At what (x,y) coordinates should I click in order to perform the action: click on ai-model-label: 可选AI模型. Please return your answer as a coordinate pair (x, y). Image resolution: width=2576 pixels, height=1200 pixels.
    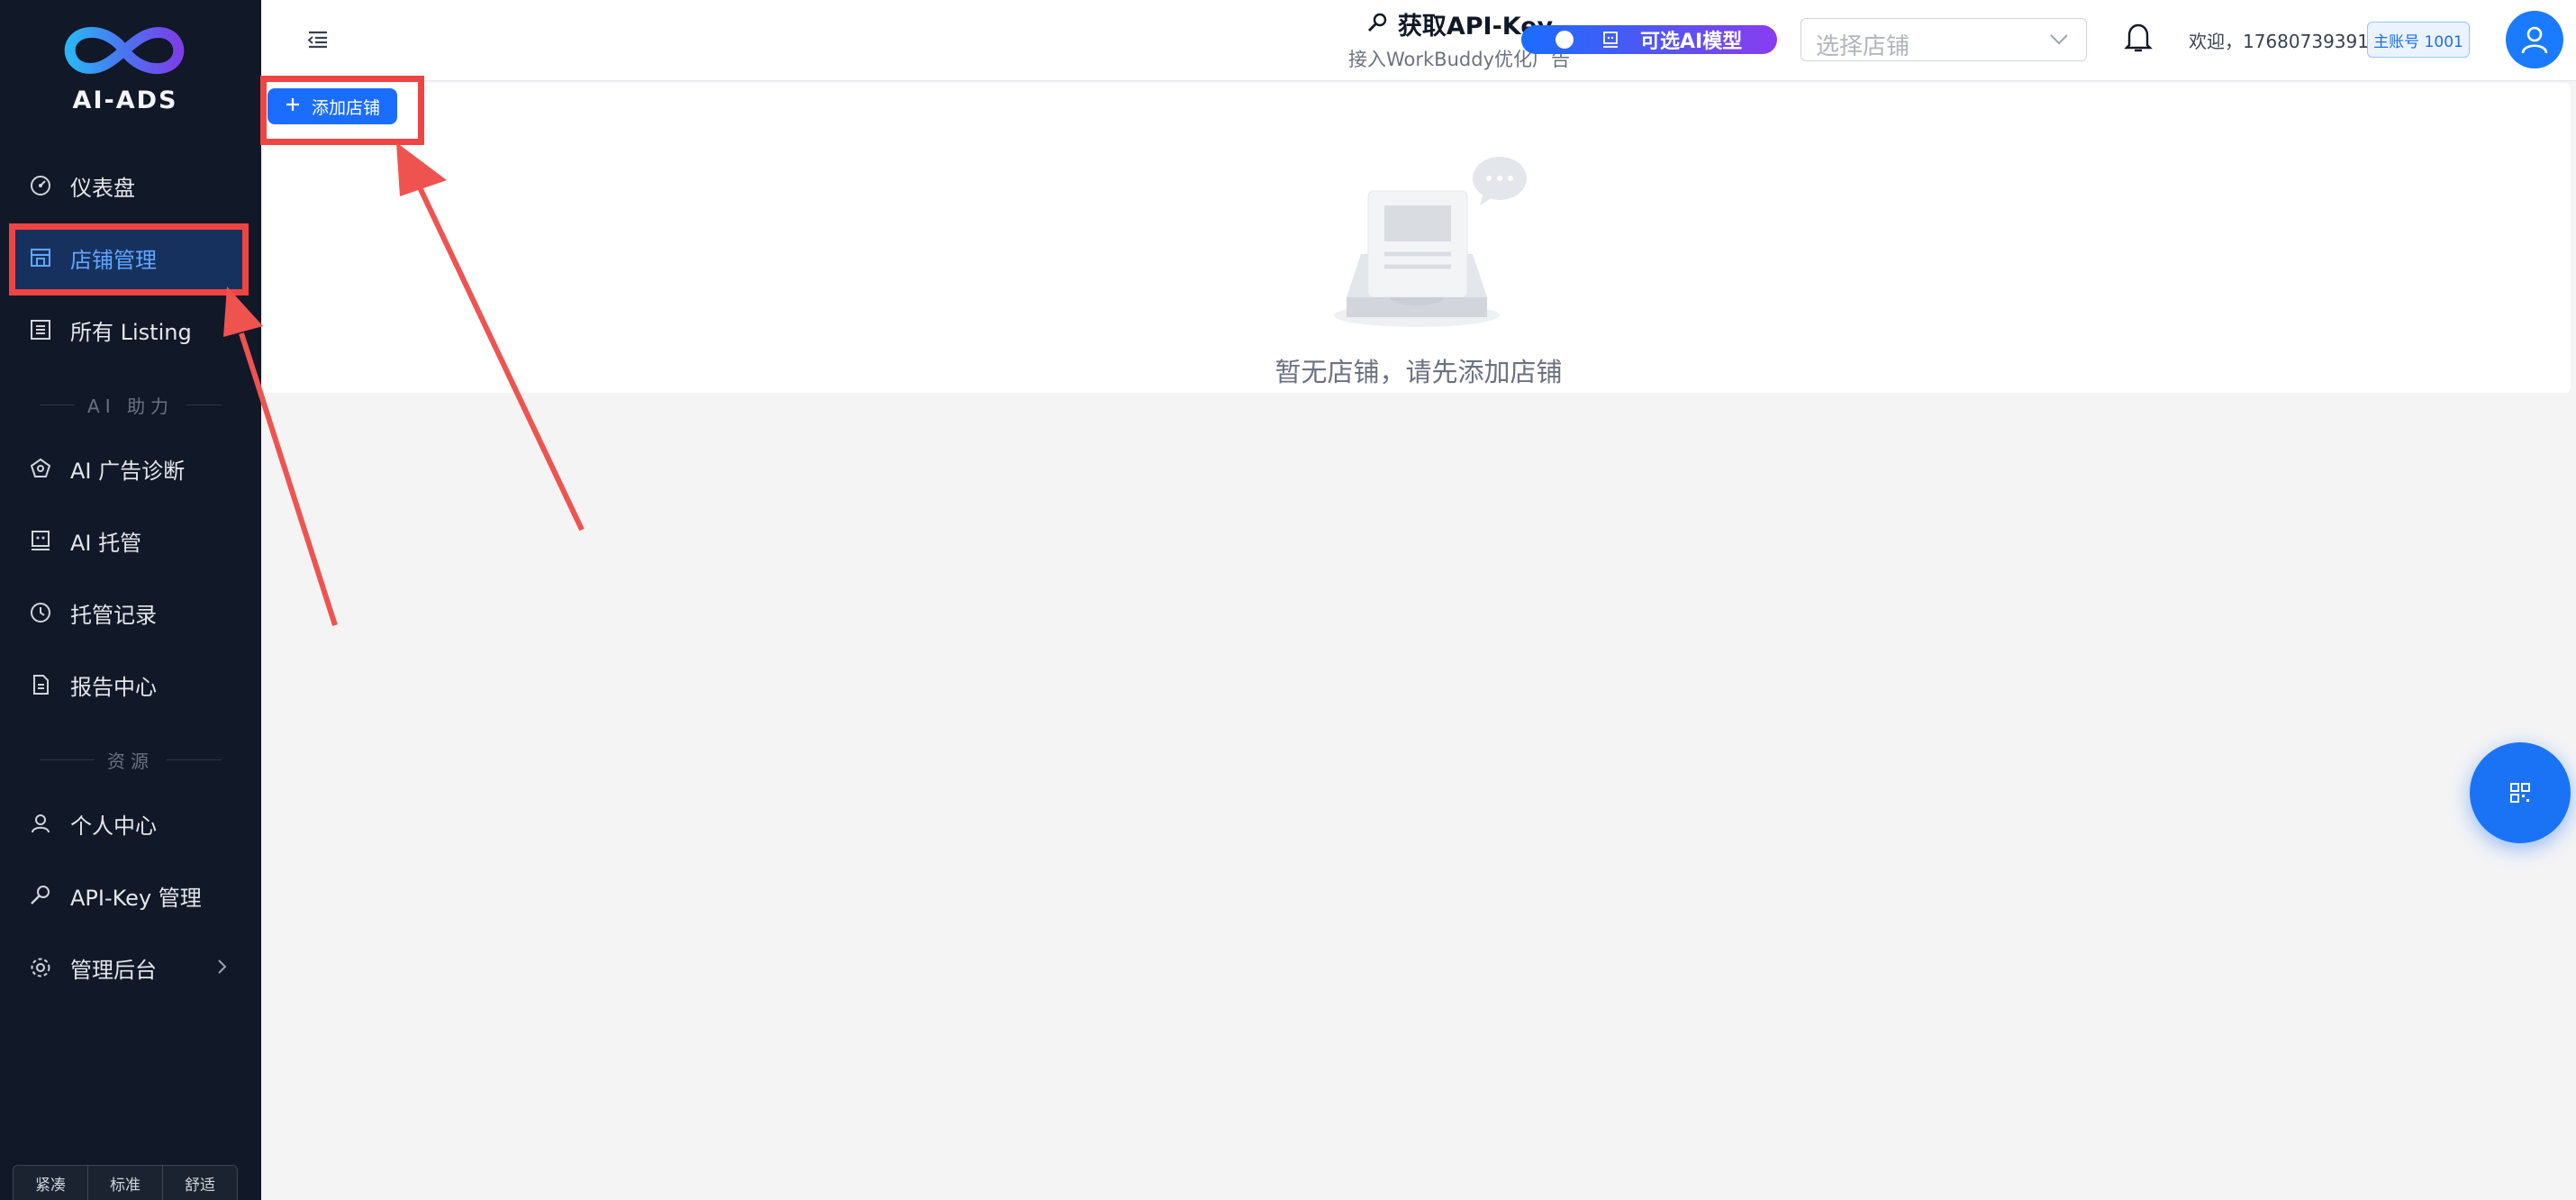
    Looking at the image, I should click on (1692, 42).